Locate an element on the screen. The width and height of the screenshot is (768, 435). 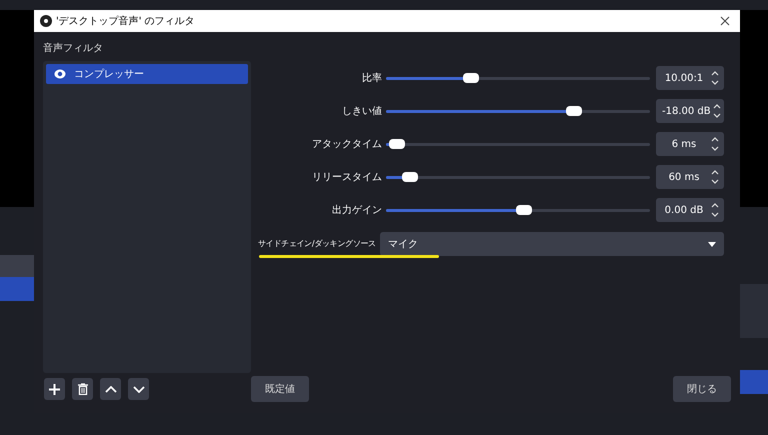
field-label: 出力ゲイン is located at coordinates (357, 211).